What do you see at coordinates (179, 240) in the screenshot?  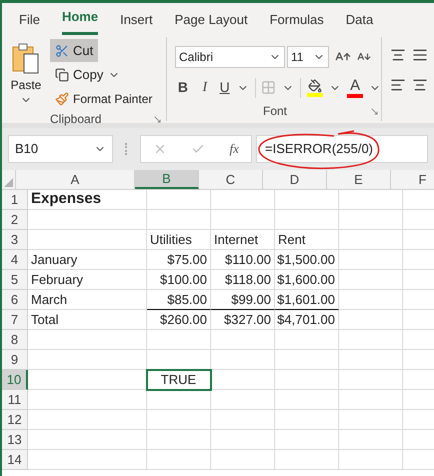 I see `table-cell: Utilities` at bounding box center [179, 240].